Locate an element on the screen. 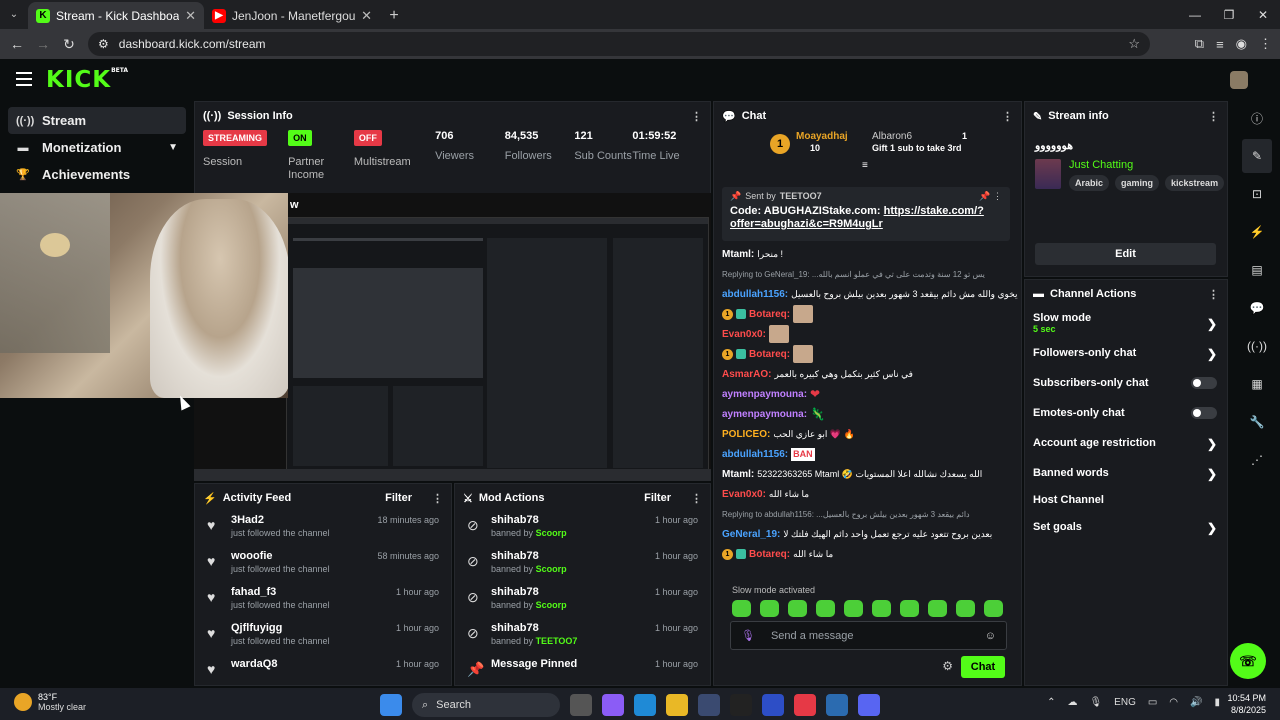 Image resolution: width=1280 pixels, height=720 pixels. emotes-only-toggle is located at coordinates (1204, 413).